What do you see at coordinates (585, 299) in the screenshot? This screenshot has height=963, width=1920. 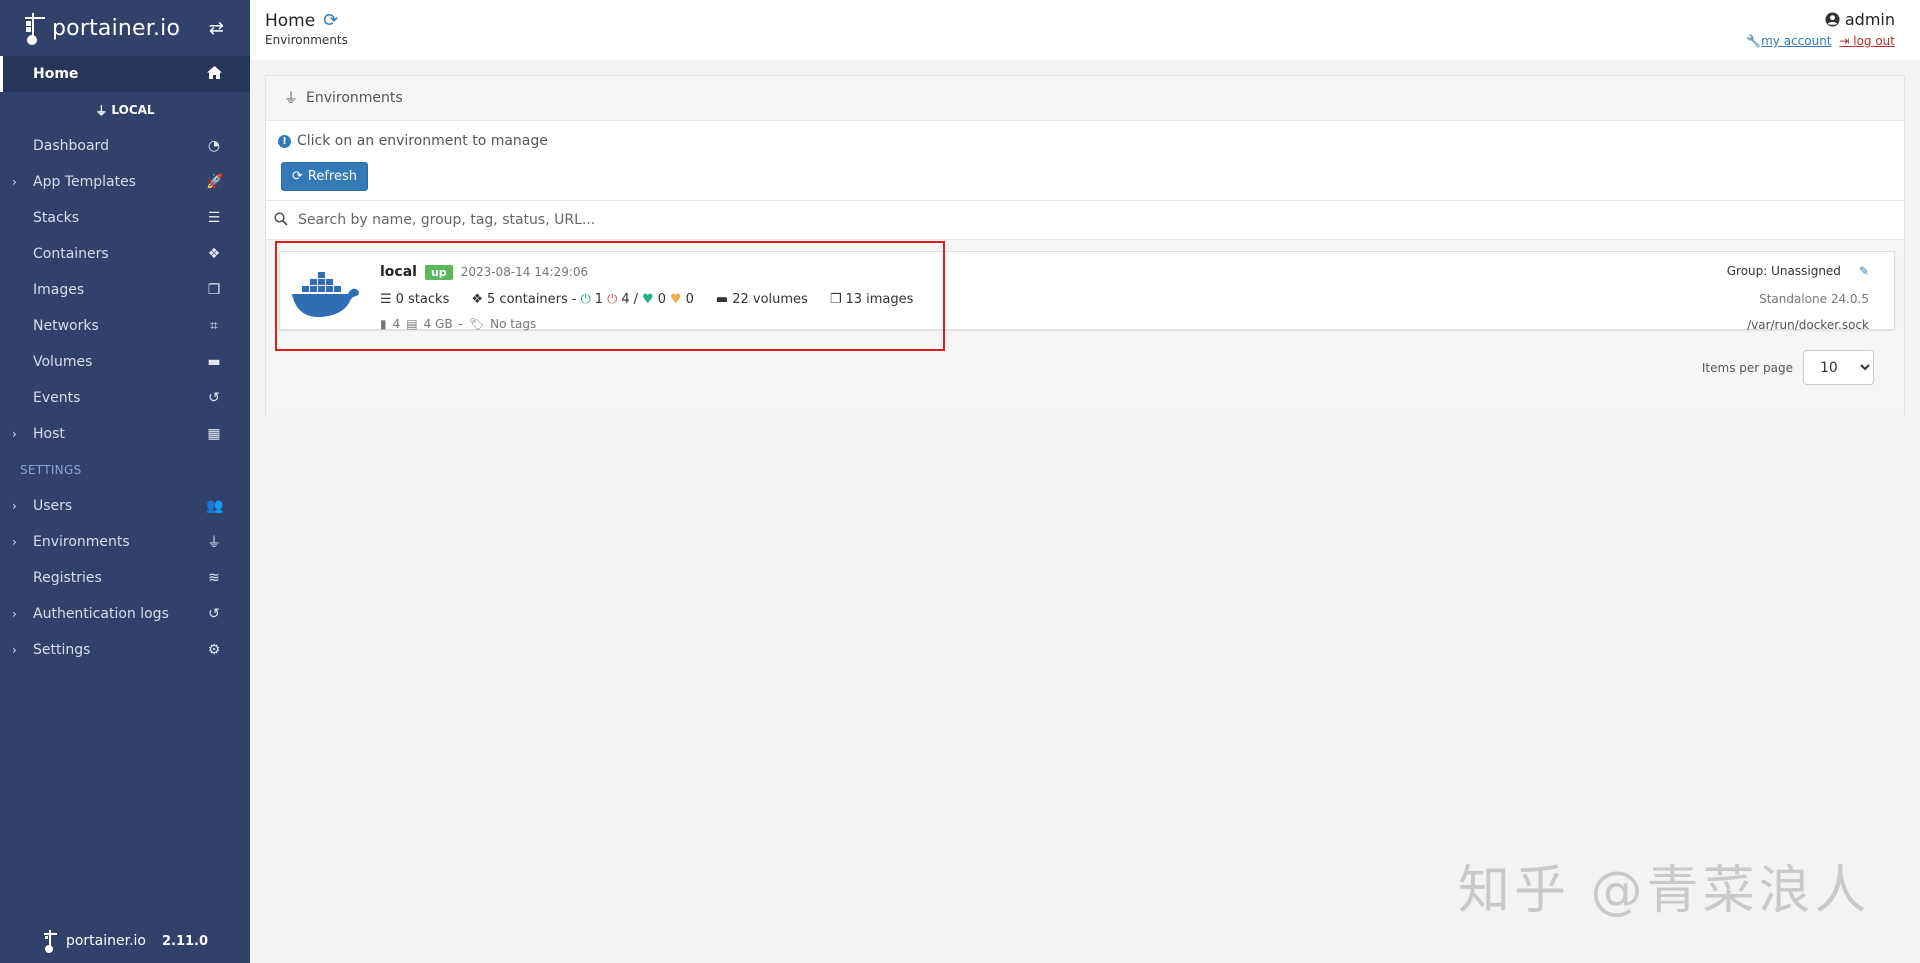 I see `power-on-icon: ⏻` at bounding box center [585, 299].